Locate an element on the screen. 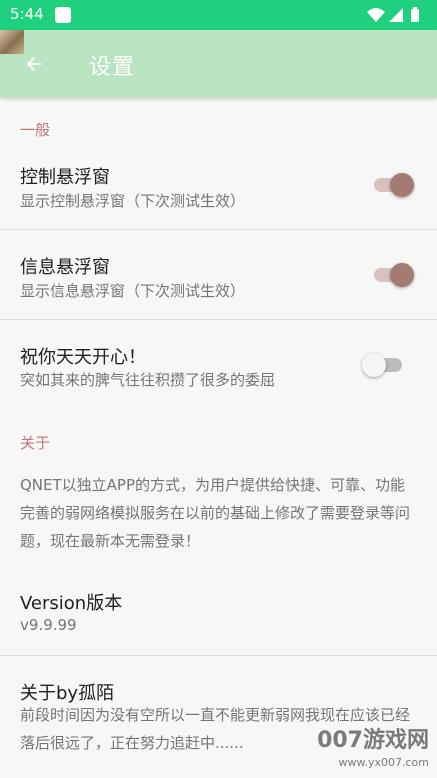  status-time: 5:44 is located at coordinates (27, 14).